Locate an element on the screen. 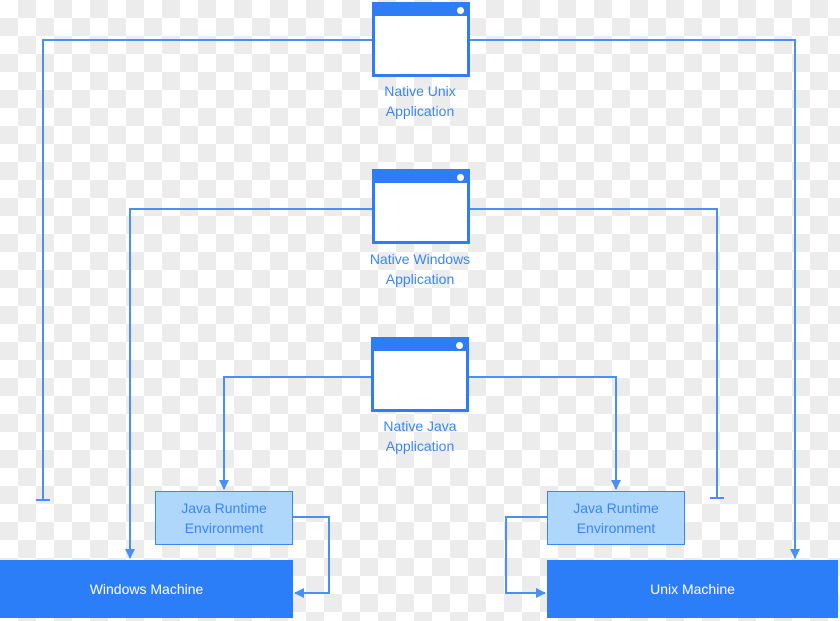 The image size is (840, 621). jre-unix-box: Java Runtime Environment is located at coordinates (616, 518).